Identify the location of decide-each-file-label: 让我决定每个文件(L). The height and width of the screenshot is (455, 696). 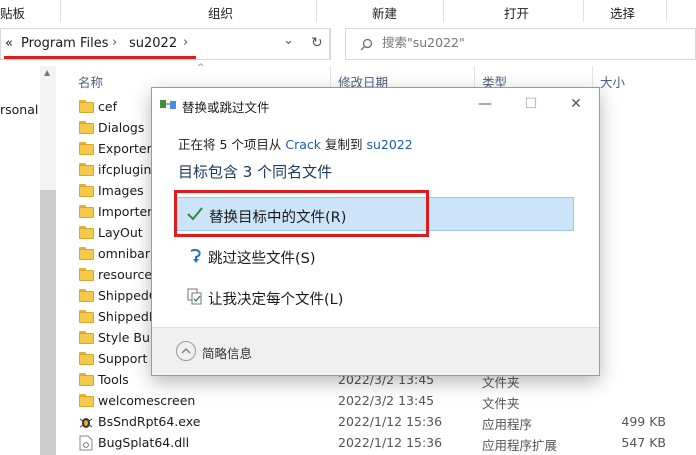
(276, 300).